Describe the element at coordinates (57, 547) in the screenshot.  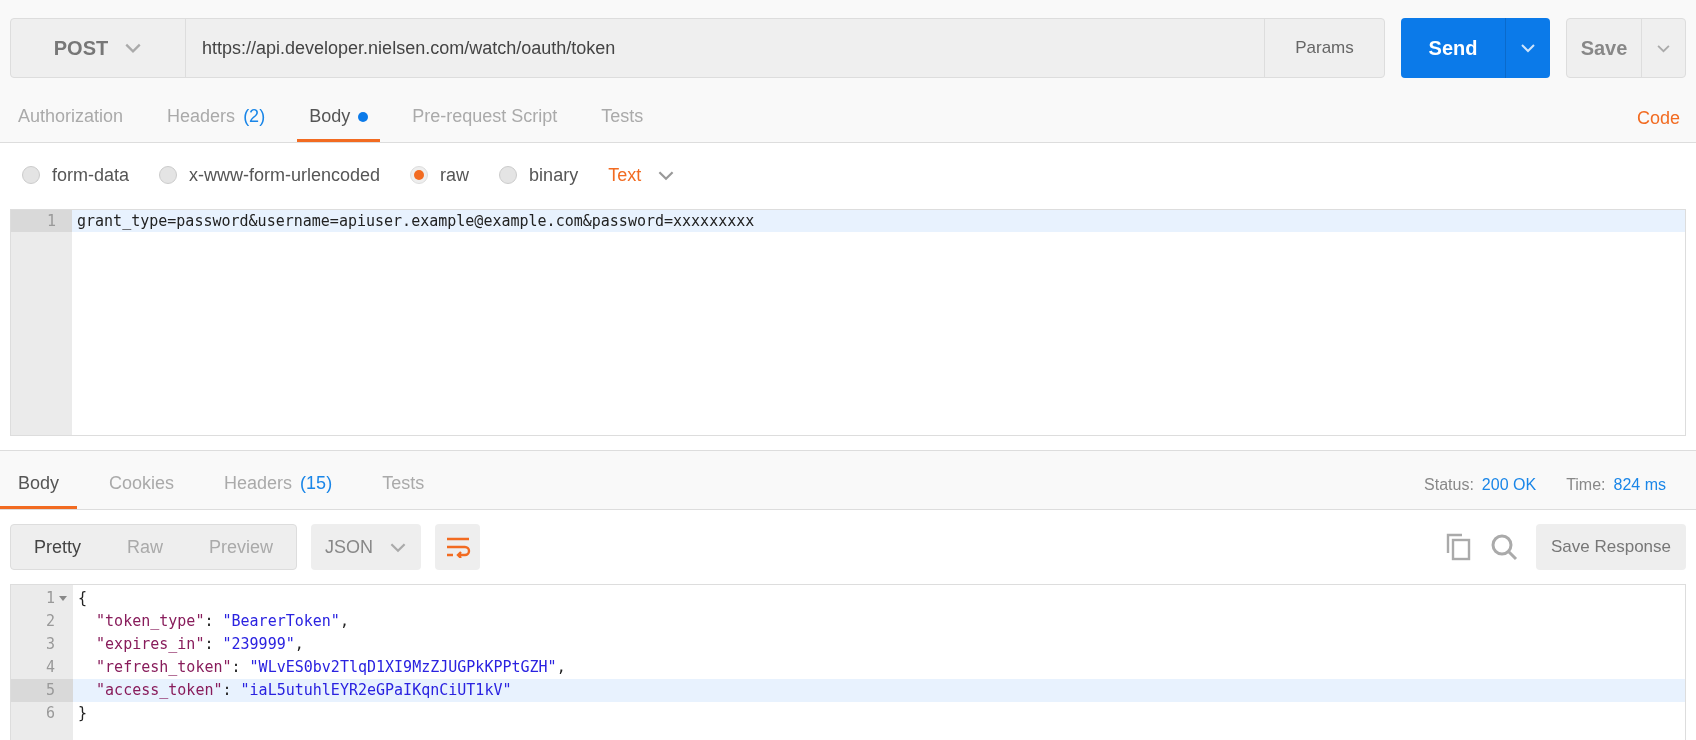
I see `view-mode-tab: Pretty` at that location.